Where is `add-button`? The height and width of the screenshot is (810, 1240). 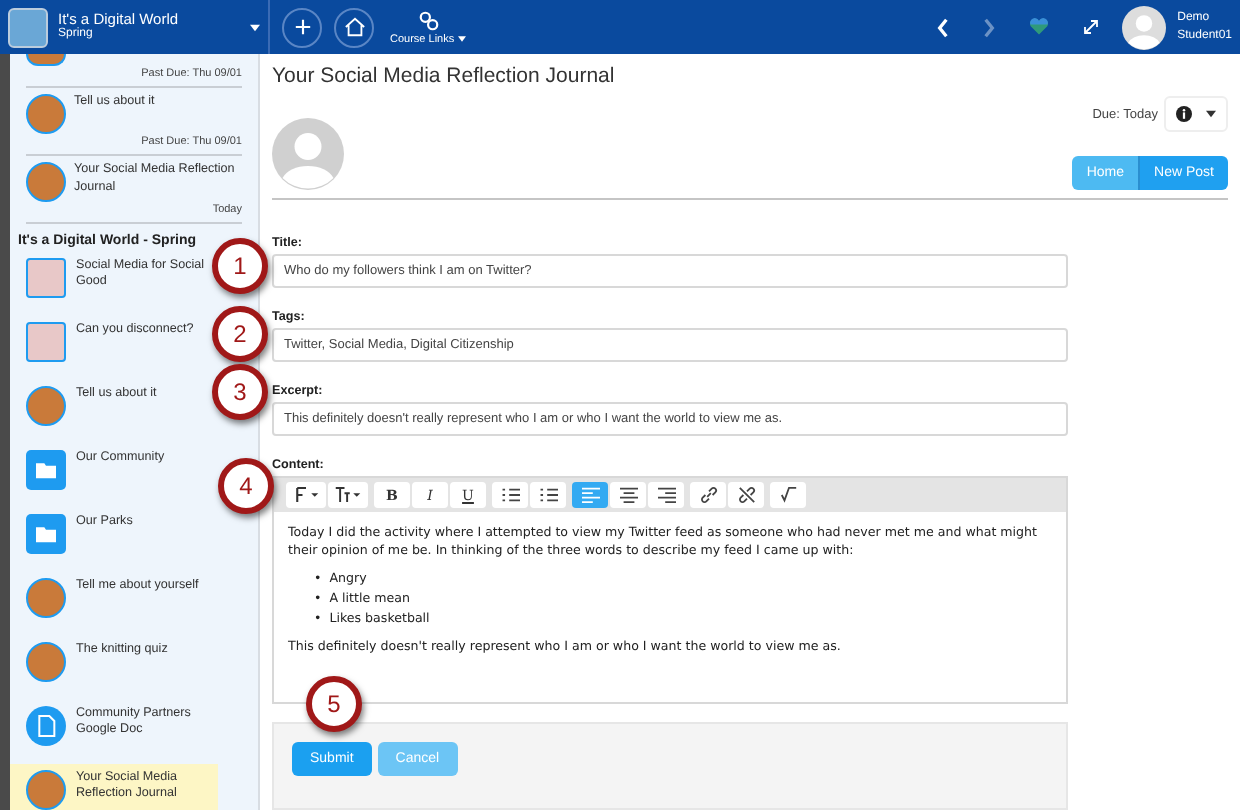 add-button is located at coordinates (302, 27).